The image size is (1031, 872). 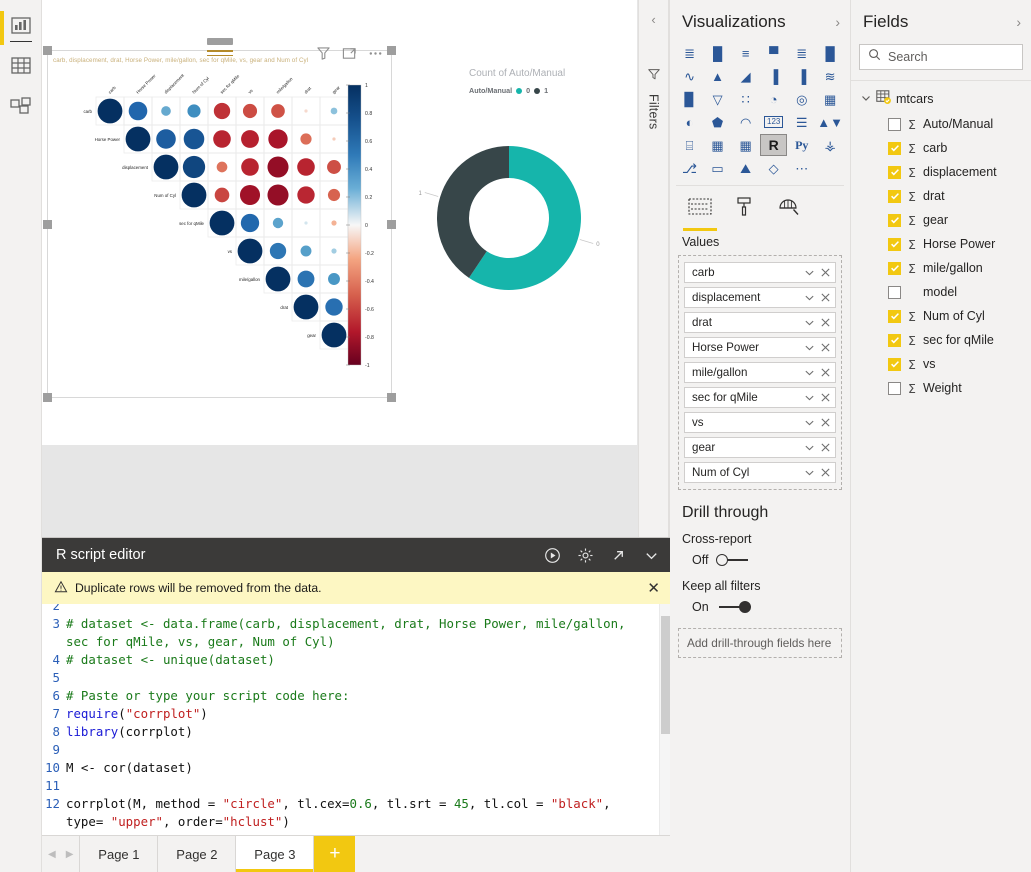 I want to click on next-page-button: ▶, so click(x=70, y=854).